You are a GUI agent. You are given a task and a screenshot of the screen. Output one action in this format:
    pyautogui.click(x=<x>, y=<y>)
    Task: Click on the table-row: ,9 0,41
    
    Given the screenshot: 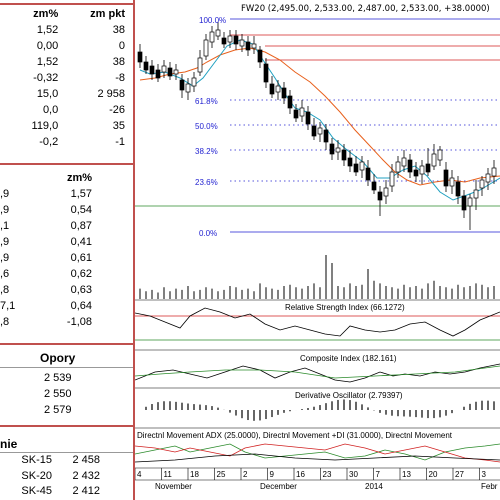 What is the action you would take?
    pyautogui.click(x=66, y=242)
    